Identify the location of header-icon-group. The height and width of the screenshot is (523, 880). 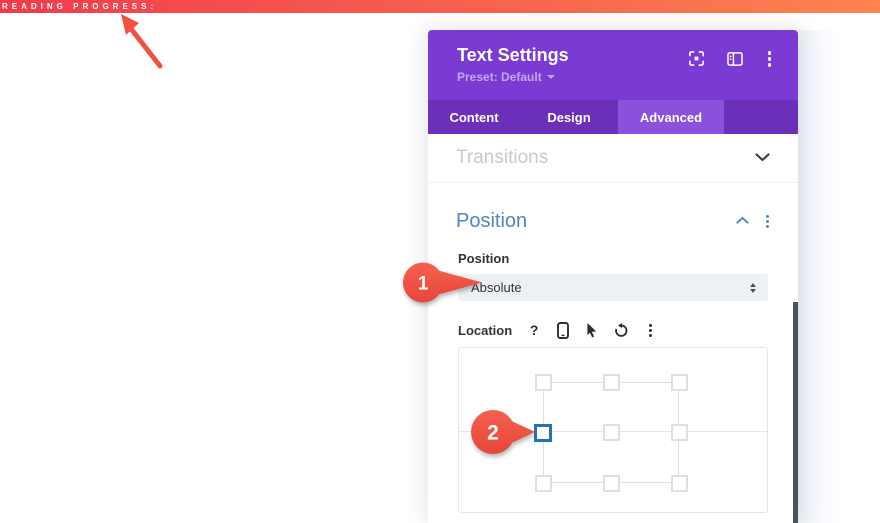
(731, 59).